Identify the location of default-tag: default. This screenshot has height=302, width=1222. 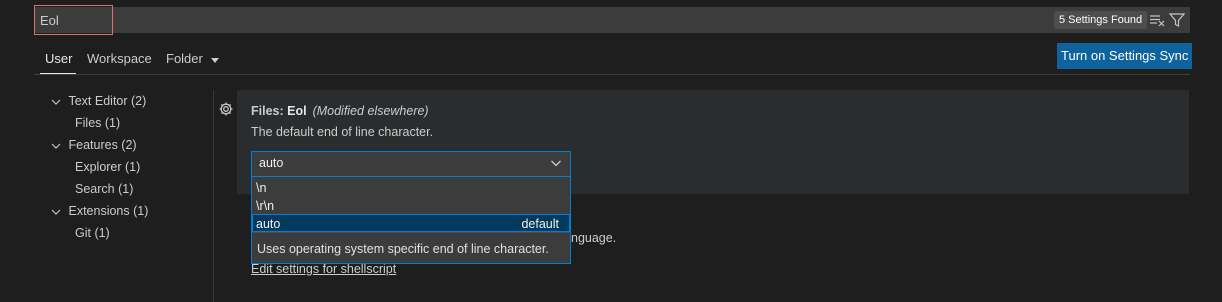
(540, 224).